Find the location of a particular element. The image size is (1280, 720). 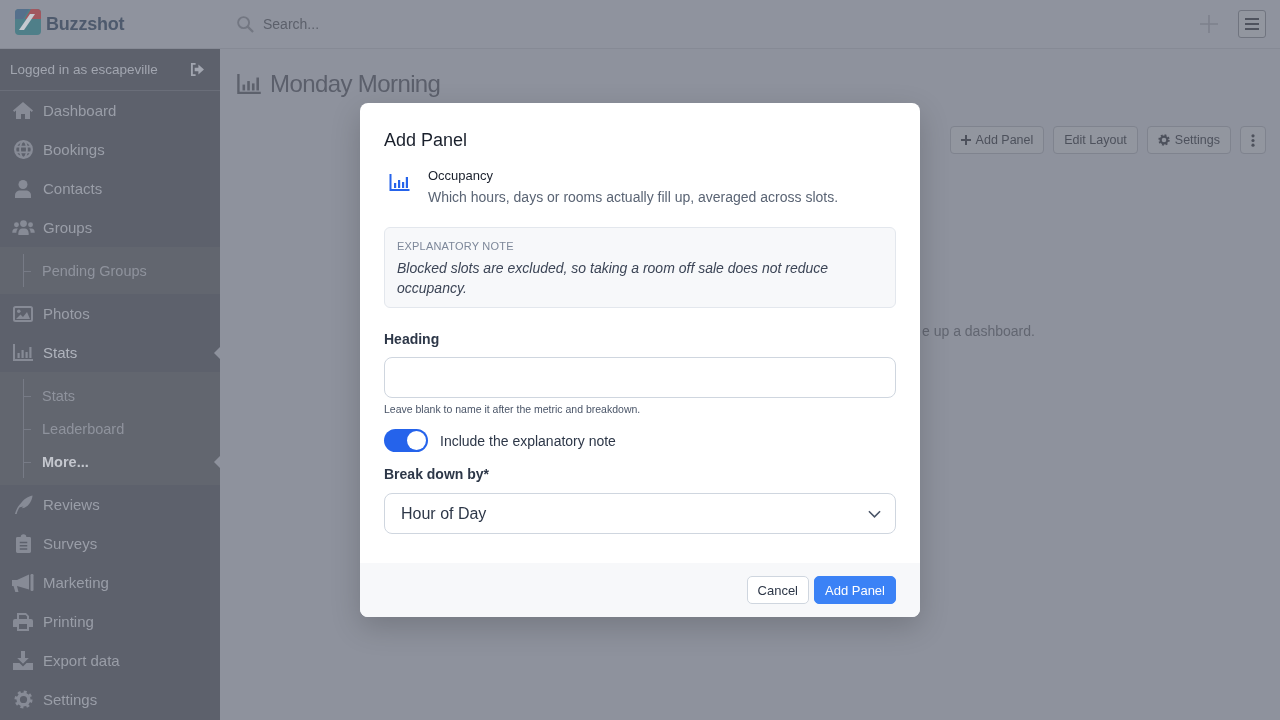

more-options-button is located at coordinates (1253, 140).